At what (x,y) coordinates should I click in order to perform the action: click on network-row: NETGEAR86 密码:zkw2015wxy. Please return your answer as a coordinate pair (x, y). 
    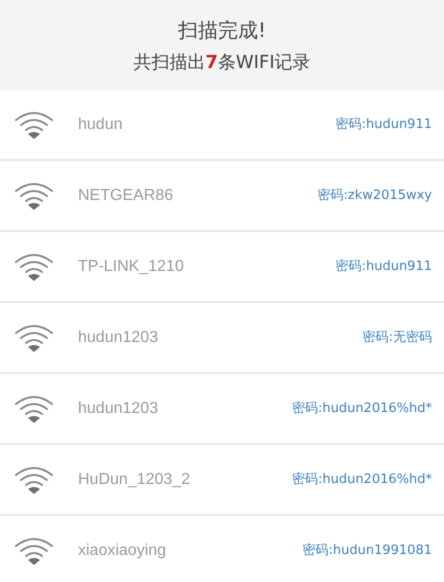
    Looking at the image, I should click on (222, 196).